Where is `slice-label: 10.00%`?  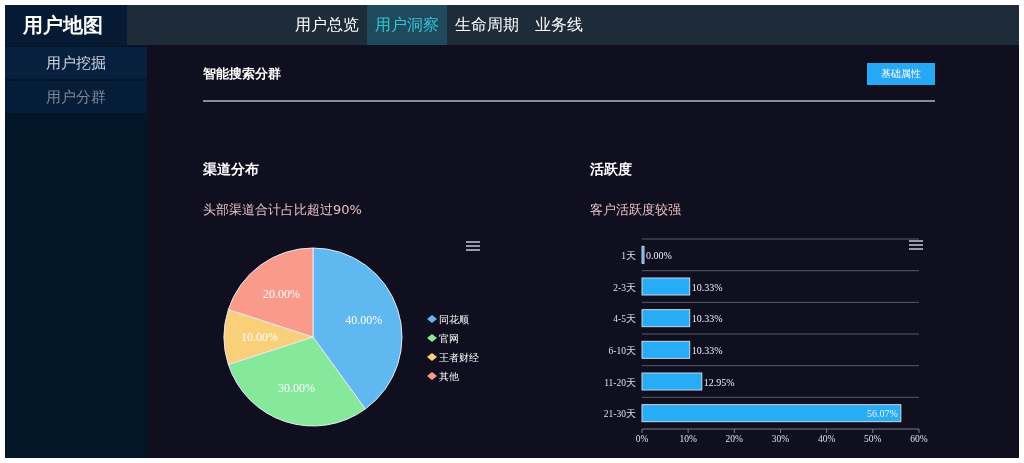
slice-label: 10.00% is located at coordinates (260, 337).